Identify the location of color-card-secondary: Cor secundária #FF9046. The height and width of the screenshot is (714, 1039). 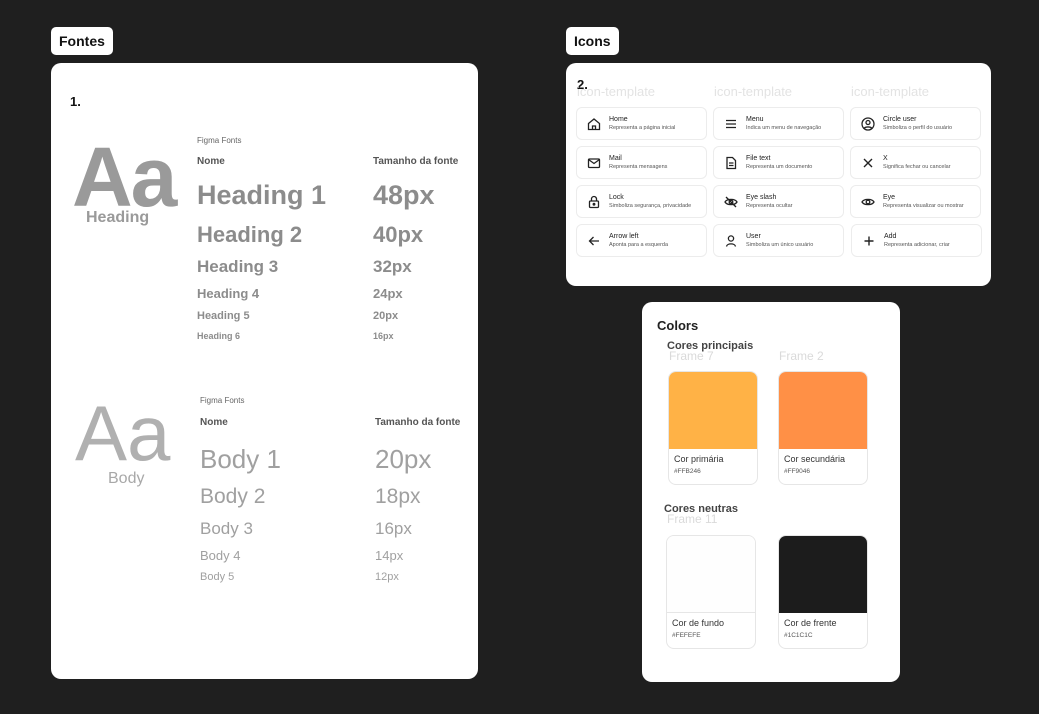
(823, 428).